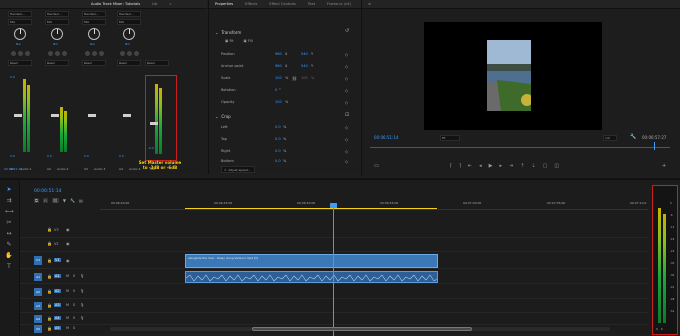 The height and width of the screenshot is (336, 680). I want to click on tab-text: Text, so click(311, 4).